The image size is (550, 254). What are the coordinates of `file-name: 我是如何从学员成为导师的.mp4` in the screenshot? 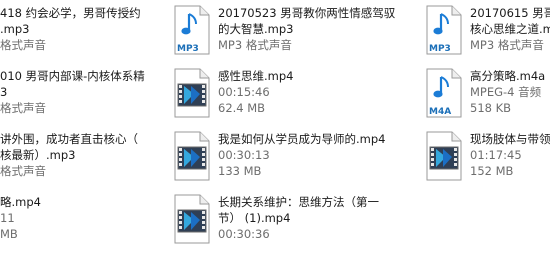 It's located at (302, 139).